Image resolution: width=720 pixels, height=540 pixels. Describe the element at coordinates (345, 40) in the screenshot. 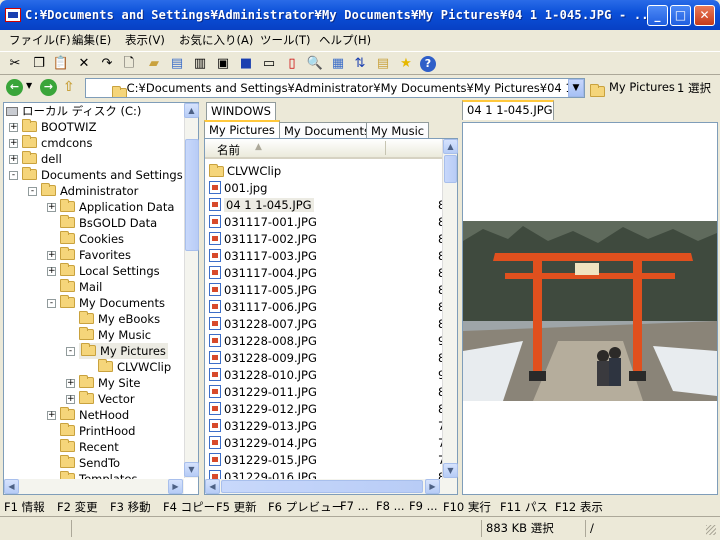

I see `menu-help: ヘルプ(H)` at that location.